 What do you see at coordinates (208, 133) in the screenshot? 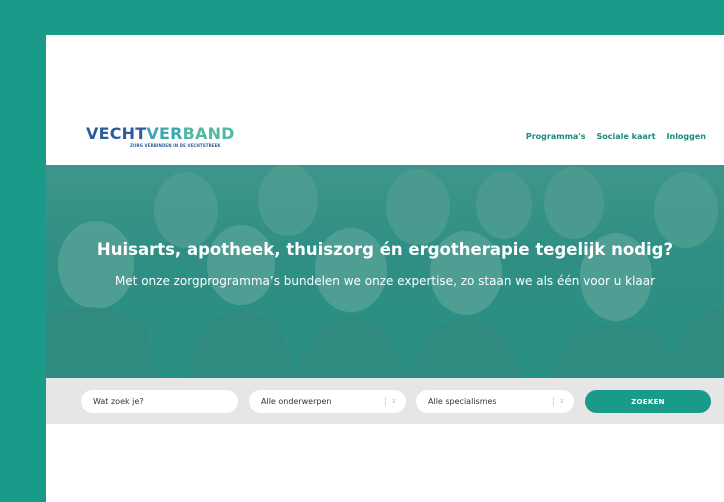
I see `logo-part-3: BAND` at bounding box center [208, 133].